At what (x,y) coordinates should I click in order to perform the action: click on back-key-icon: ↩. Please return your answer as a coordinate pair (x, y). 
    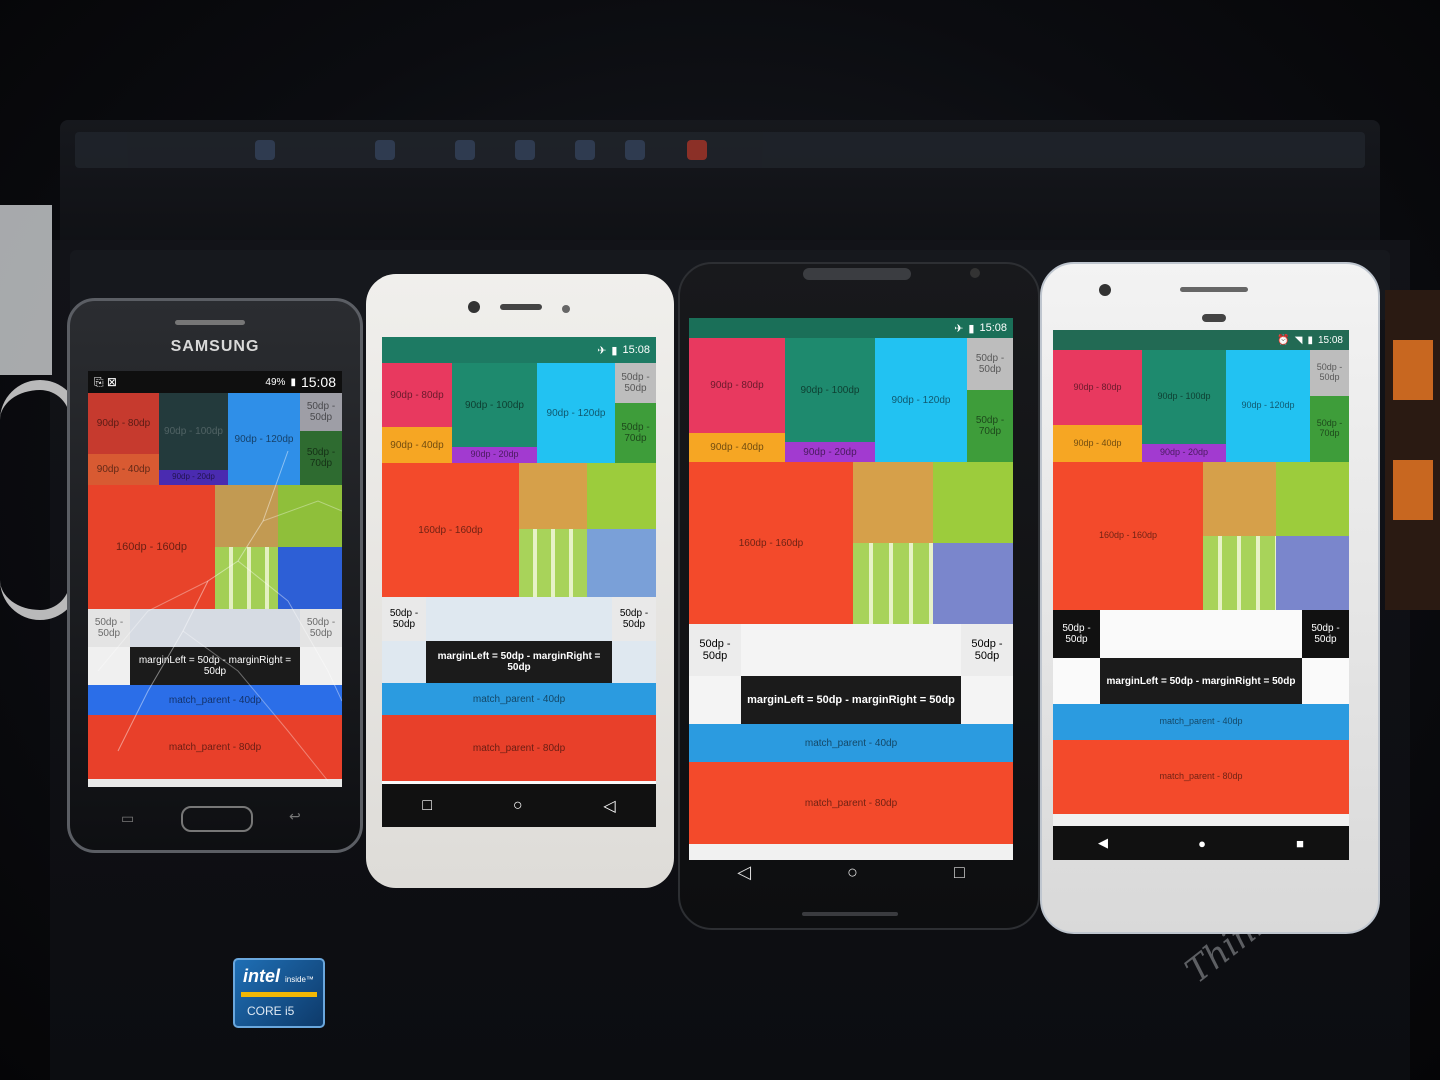
    Looking at the image, I should click on (295, 816).